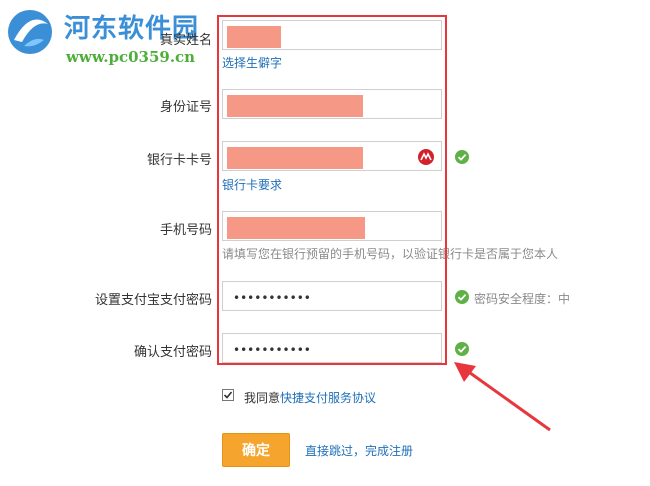  What do you see at coordinates (262, 398) in the screenshot?
I see `agreement-prefix: 我同意` at bounding box center [262, 398].